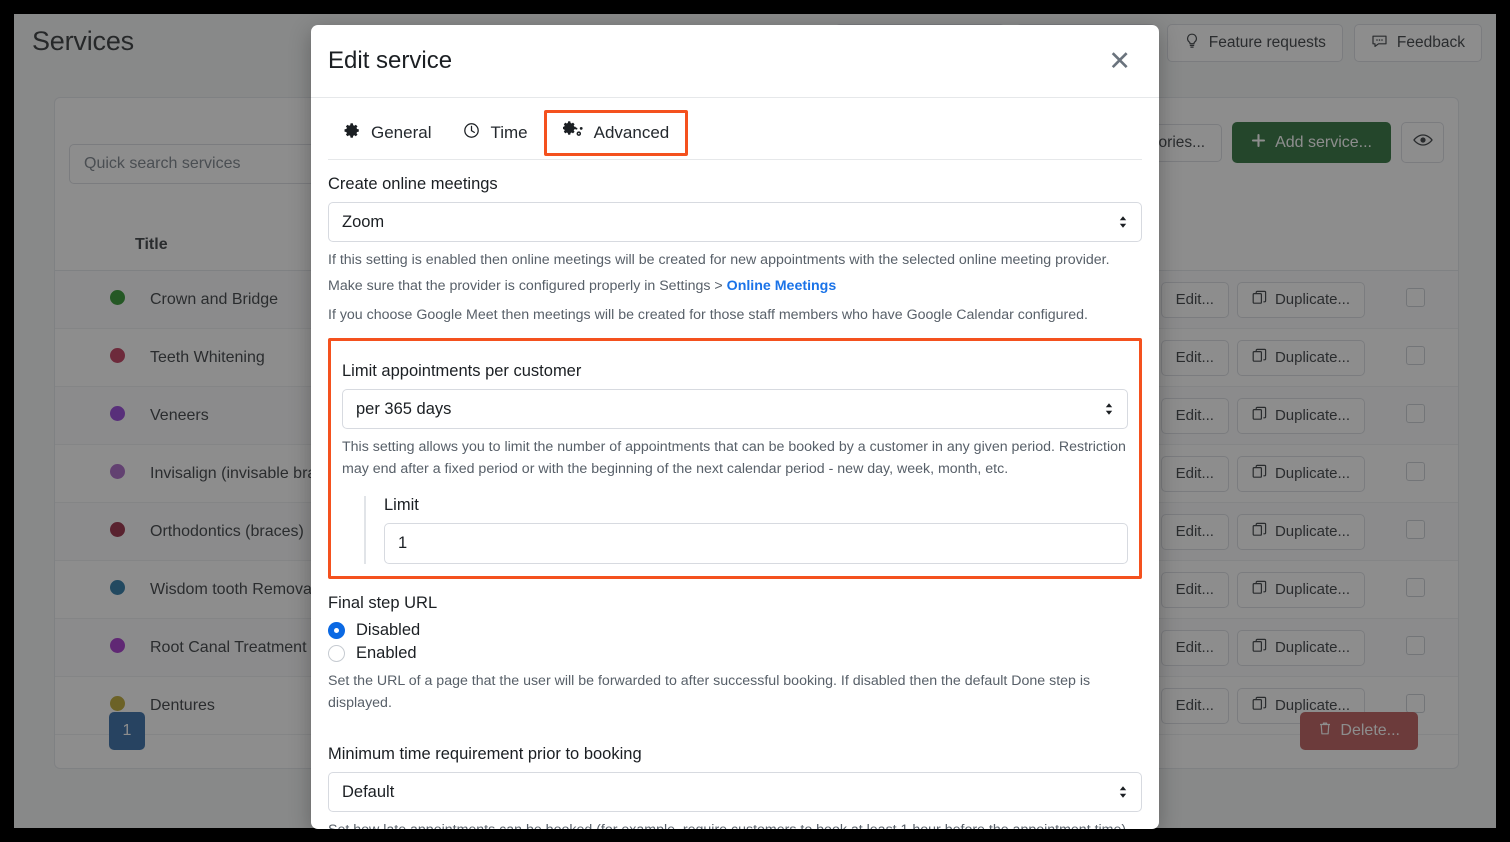 The height and width of the screenshot is (842, 1510). Describe the element at coordinates (403, 543) in the screenshot. I see `limit-input-value: 1` at that location.